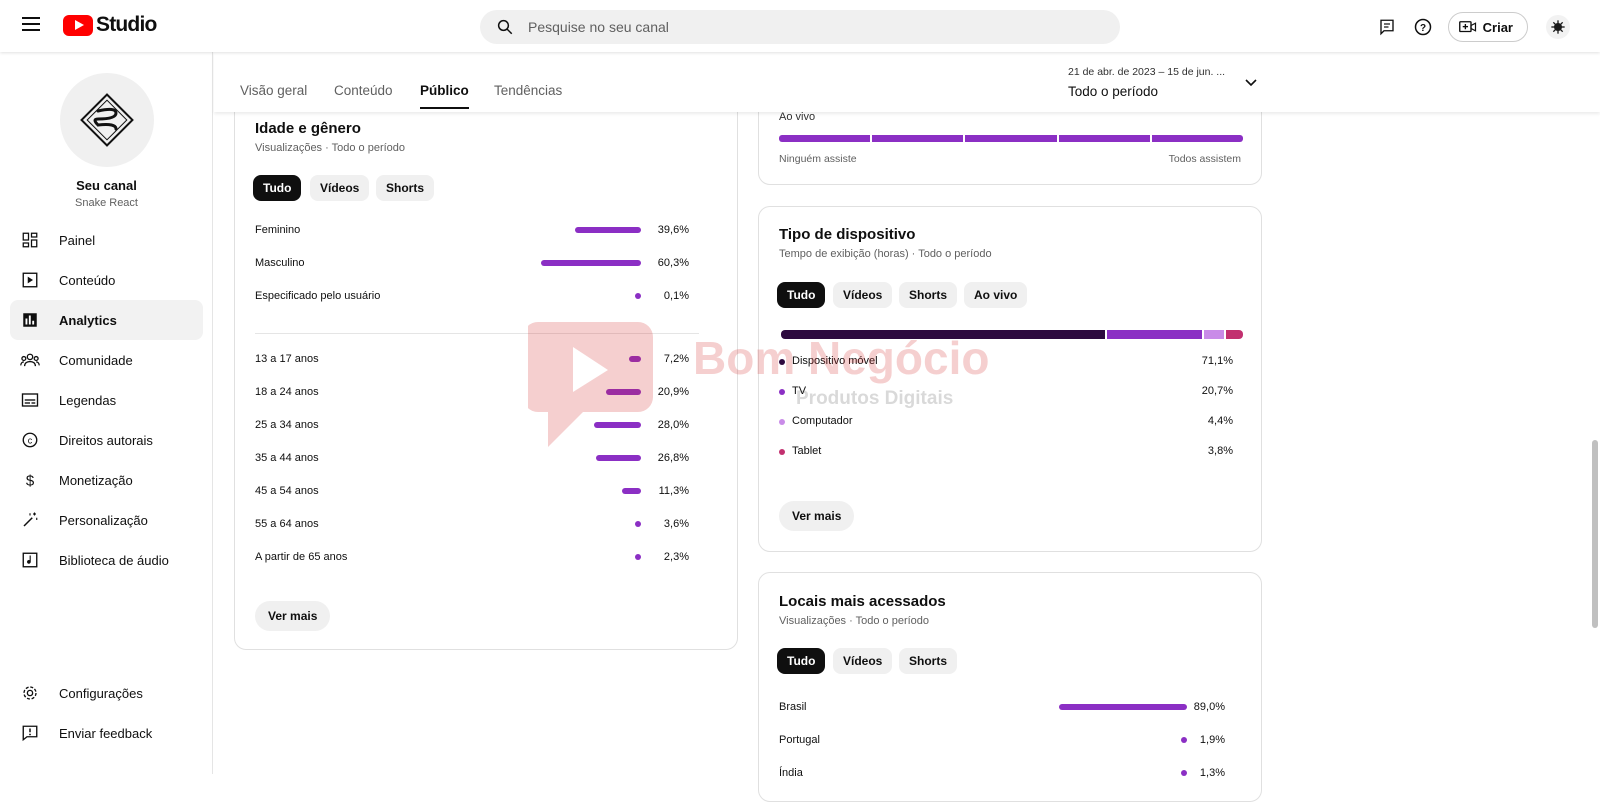 Image resolution: width=1600 pixels, height=802 pixels. What do you see at coordinates (106, 733) in the screenshot?
I see `sidebar-item-enviar-feedback: Enviar feedback` at bounding box center [106, 733].